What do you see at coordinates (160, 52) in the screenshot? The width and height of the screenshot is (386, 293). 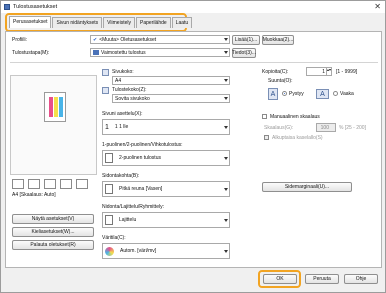 I see `output-method-select: Vaimostettu tulostus` at bounding box center [160, 52].